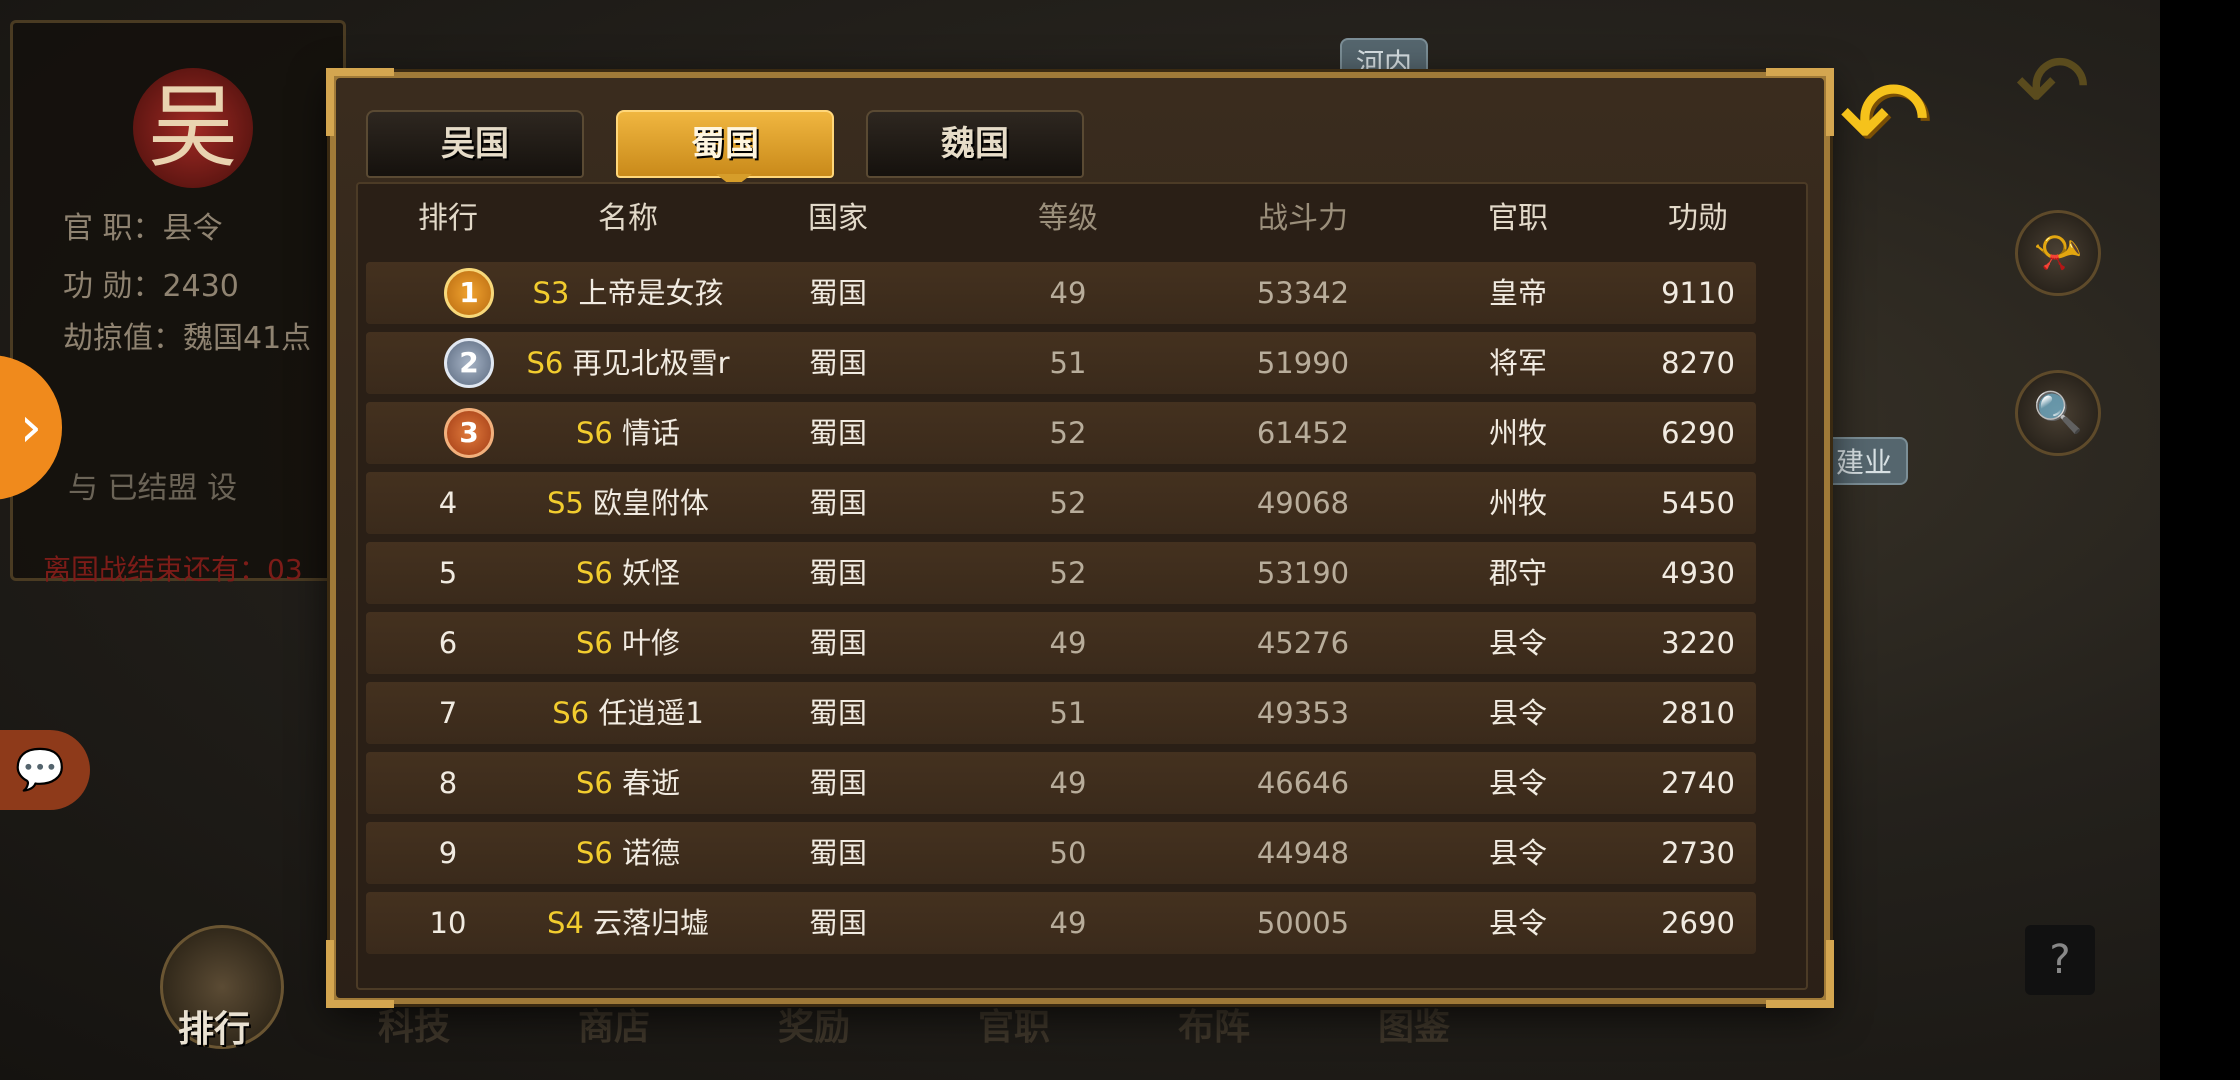  Describe the element at coordinates (45, 770) in the screenshot. I see `chat-bubble-icon: 💬` at that location.